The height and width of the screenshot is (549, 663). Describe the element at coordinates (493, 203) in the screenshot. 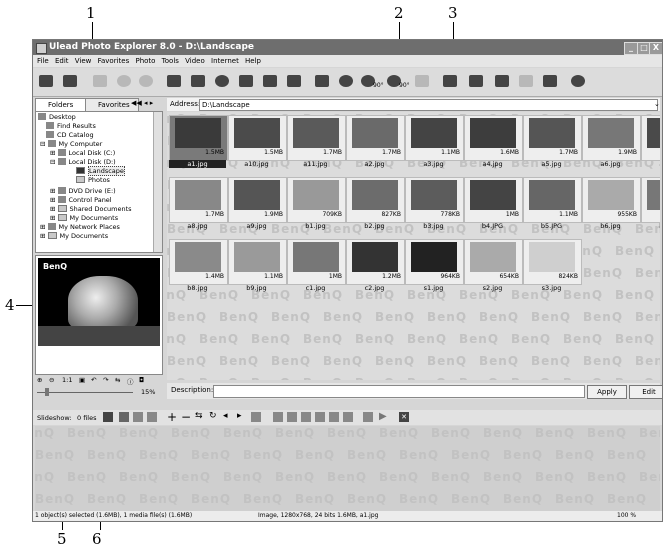

I see `thumbnail-item: 1MB b4.JPG` at that location.